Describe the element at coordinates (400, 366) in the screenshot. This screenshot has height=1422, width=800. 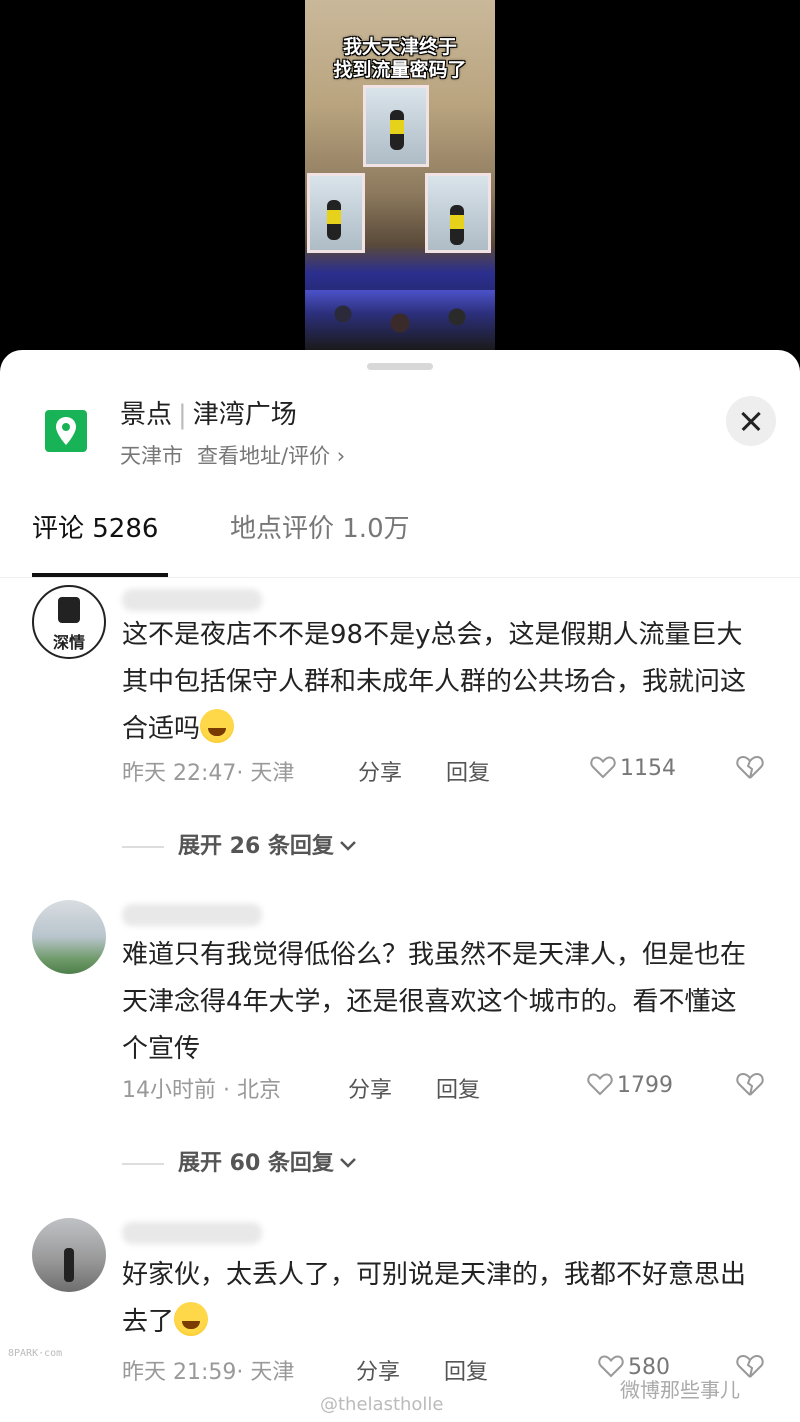
I see `drag-handle` at that location.